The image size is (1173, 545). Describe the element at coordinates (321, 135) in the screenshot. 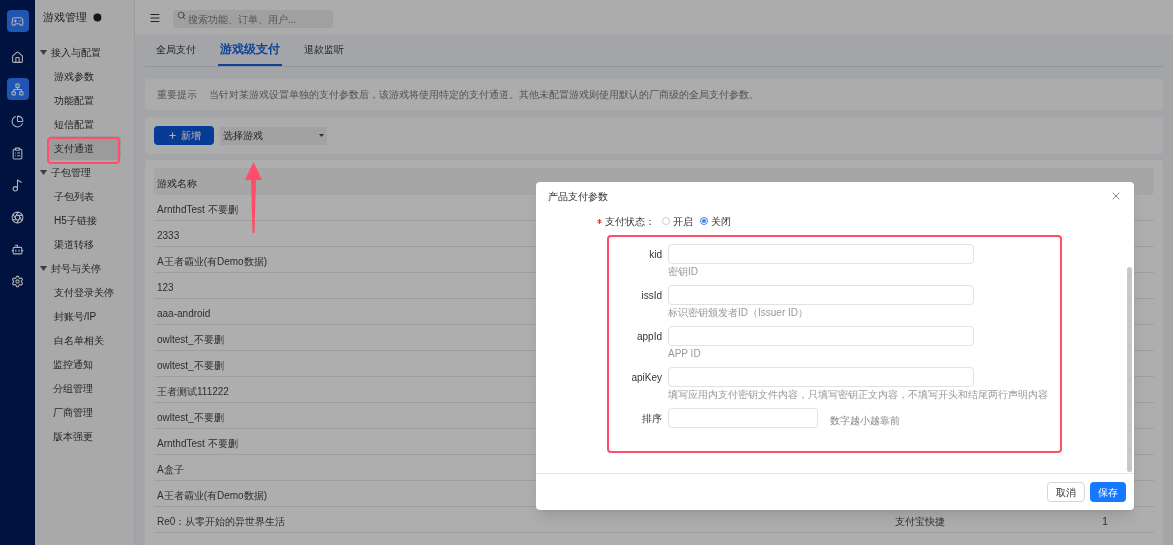

I see `dropdown-icon` at that location.